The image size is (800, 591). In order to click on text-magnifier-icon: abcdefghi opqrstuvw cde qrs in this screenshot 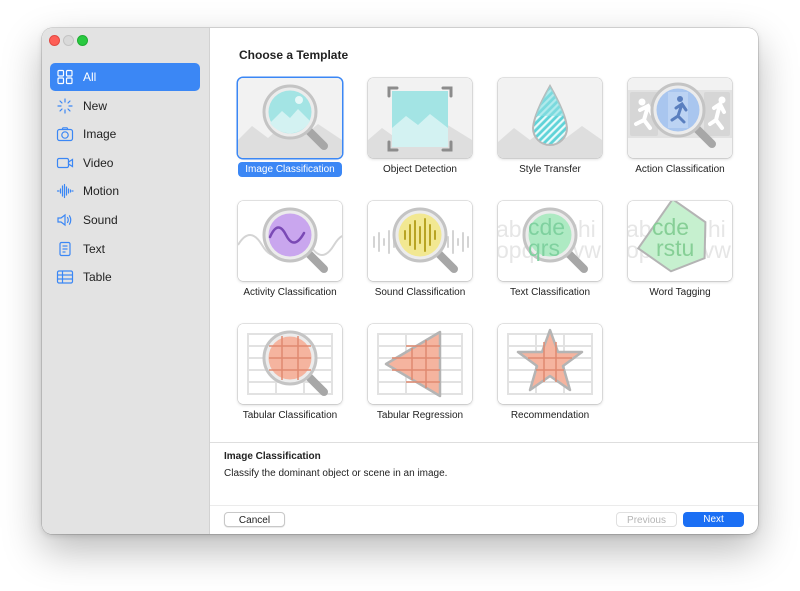, I will do `click(550, 241)`.